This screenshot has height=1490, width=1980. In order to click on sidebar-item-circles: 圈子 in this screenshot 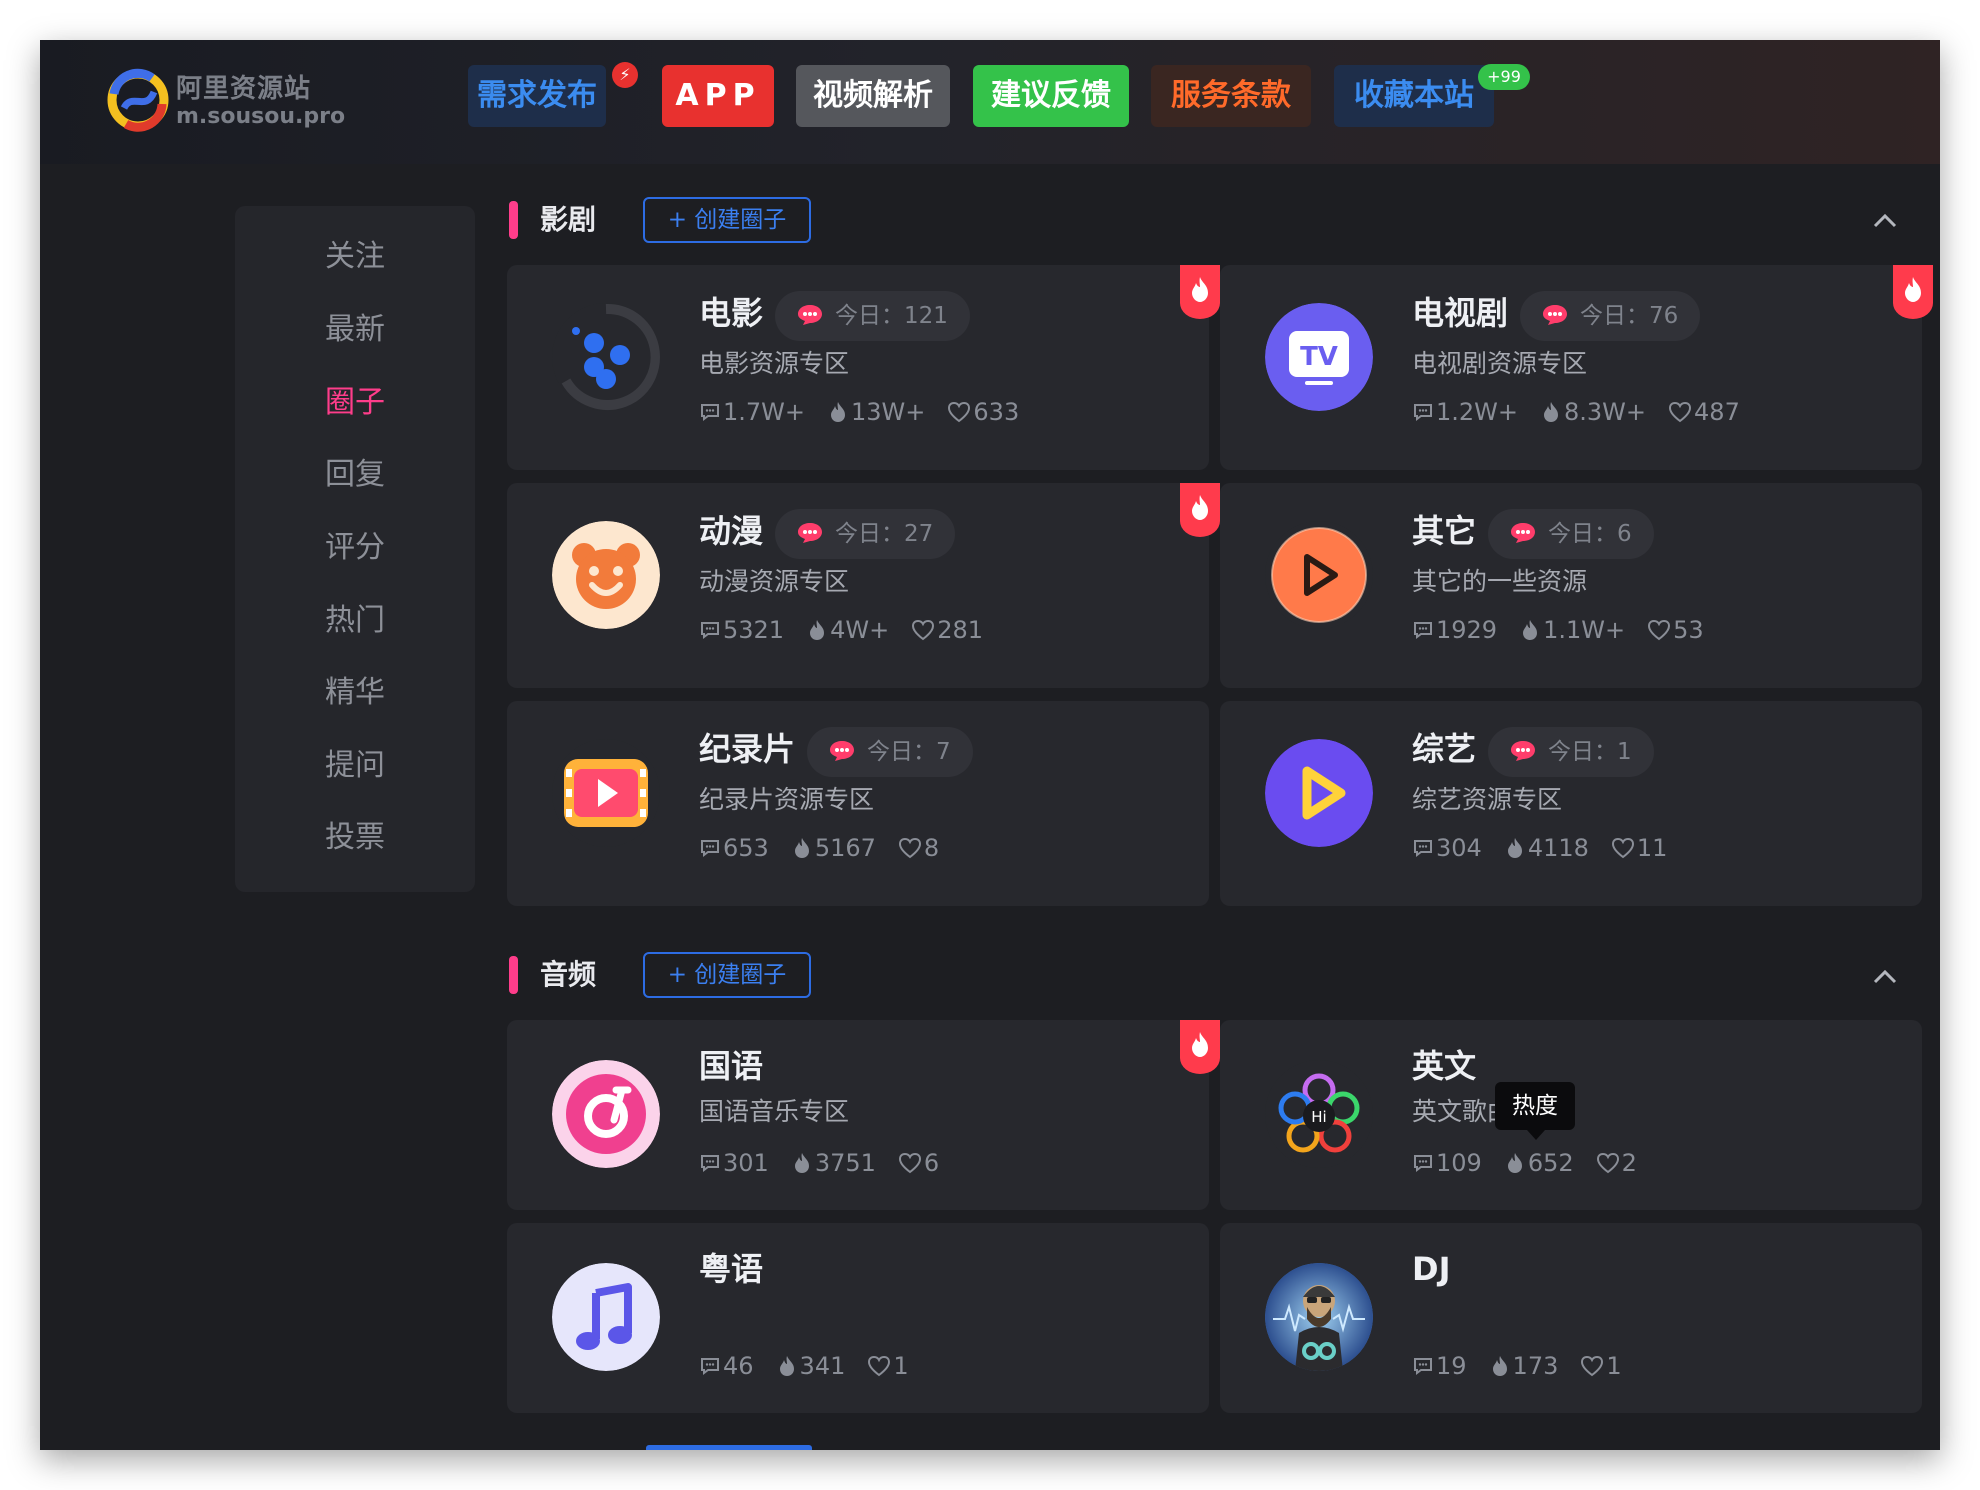, I will do `click(355, 403)`.